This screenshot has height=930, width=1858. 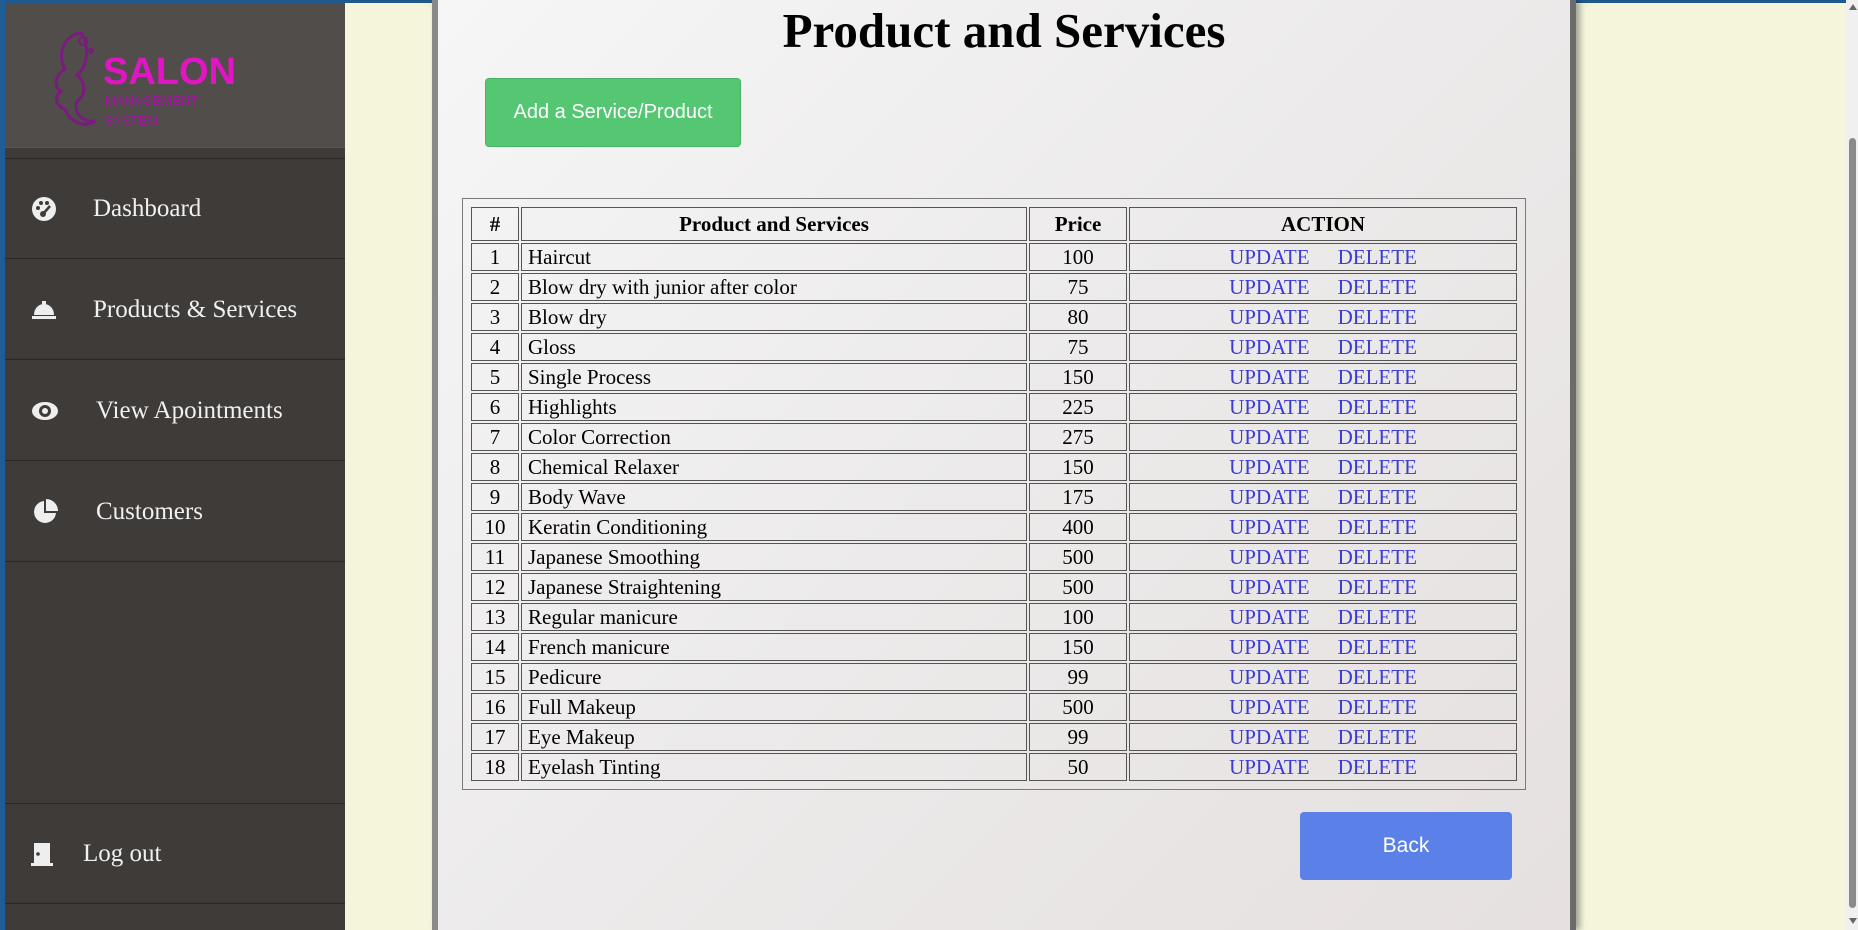 What do you see at coordinates (774, 707) in the screenshot?
I see `row-name-cell: Full Makeup` at bounding box center [774, 707].